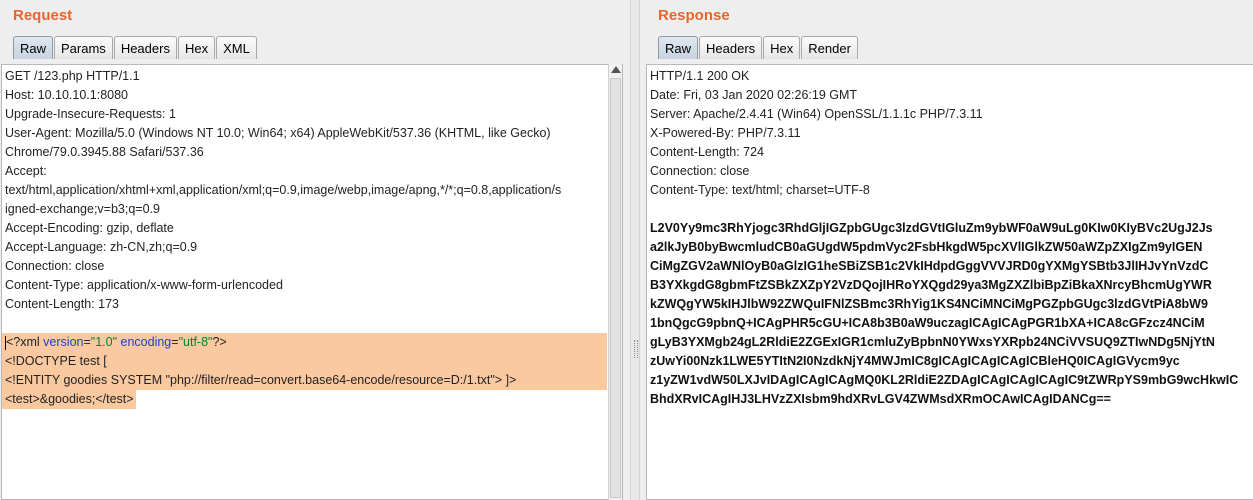  What do you see at coordinates (616, 69) in the screenshot?
I see `scroll-up-arrow-icon` at bounding box center [616, 69].